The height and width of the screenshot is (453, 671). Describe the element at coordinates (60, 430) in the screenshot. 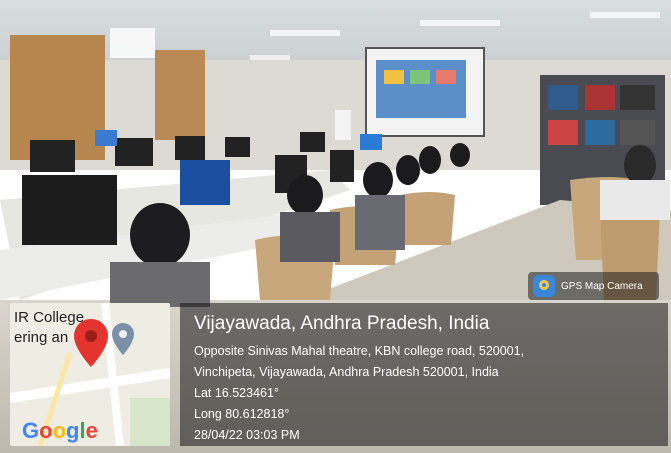

I see `google-logo: Google` at that location.